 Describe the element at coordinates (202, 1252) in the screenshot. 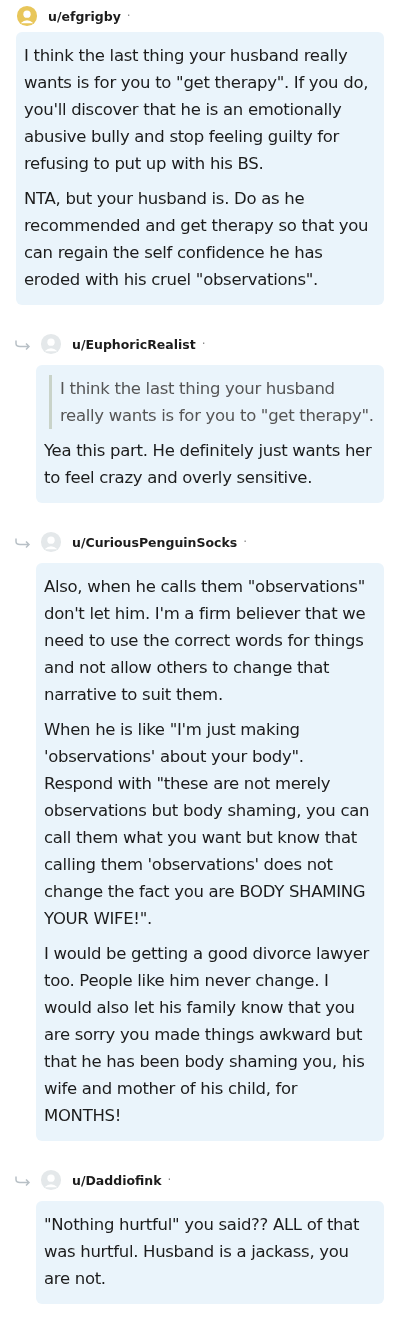

I see `comment-text: "Nothing hurtful" you said?? ALL of that was hurtful. Husband is a jackass, you are not.` at that location.